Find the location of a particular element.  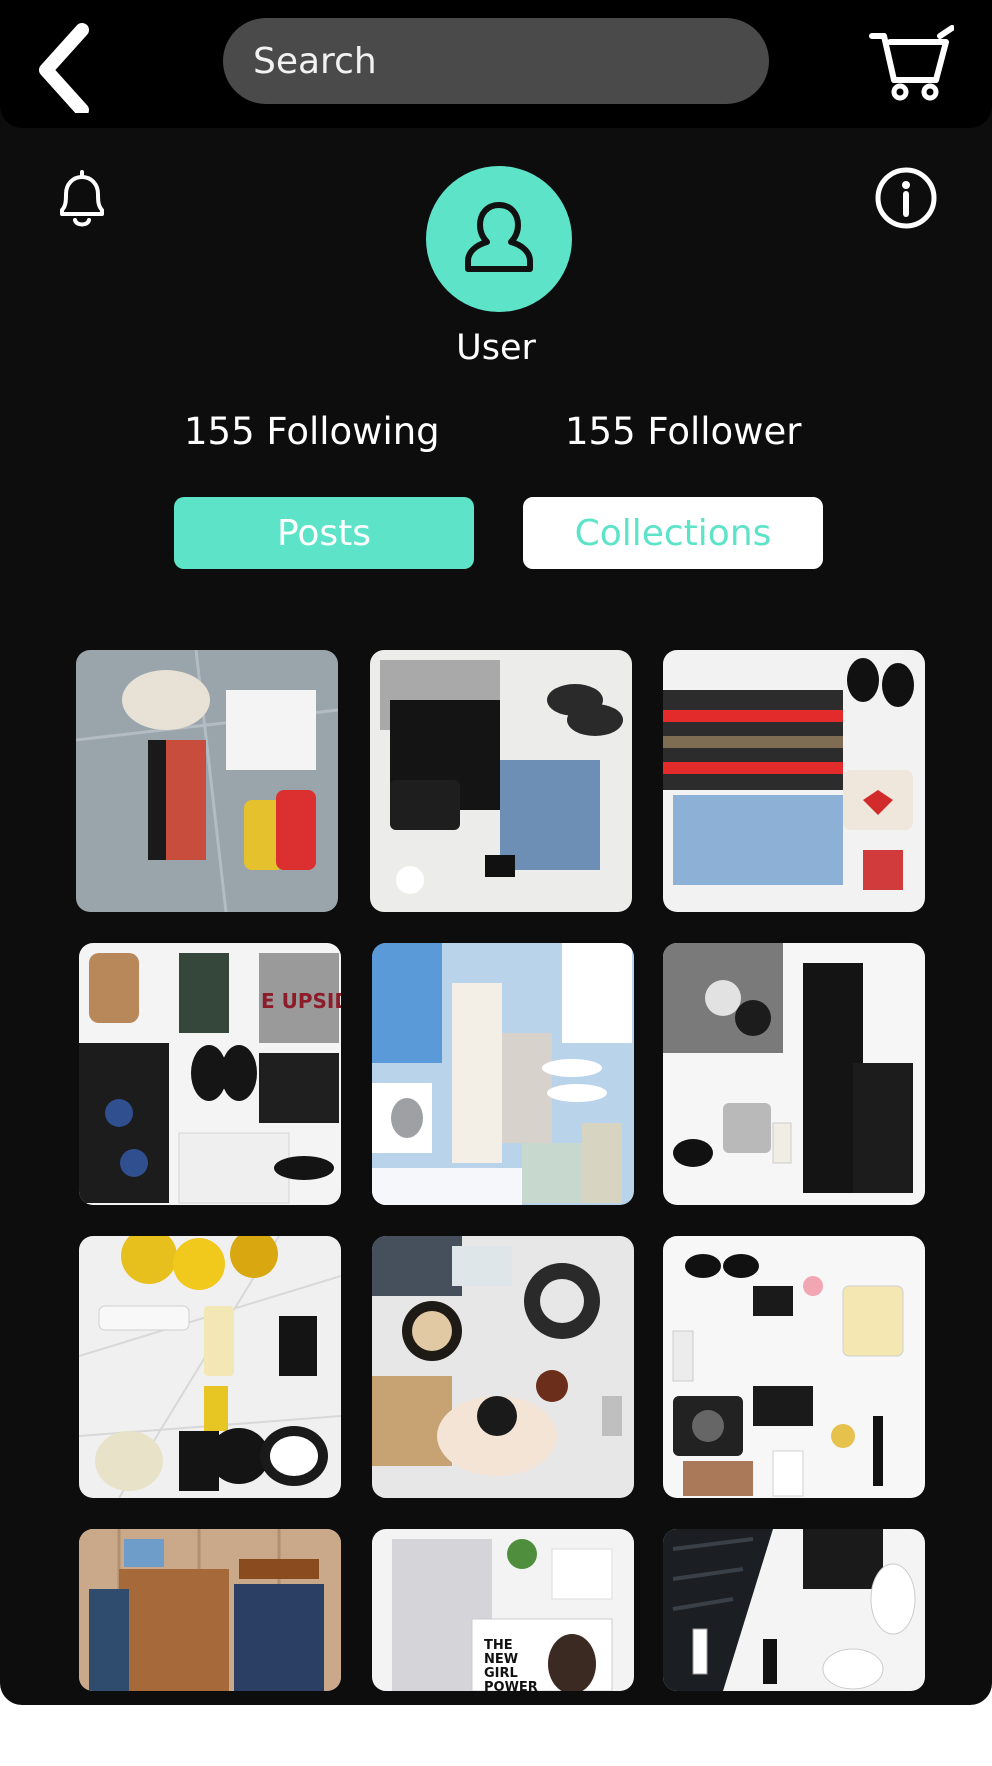

notifications-button is located at coordinates (82, 201).